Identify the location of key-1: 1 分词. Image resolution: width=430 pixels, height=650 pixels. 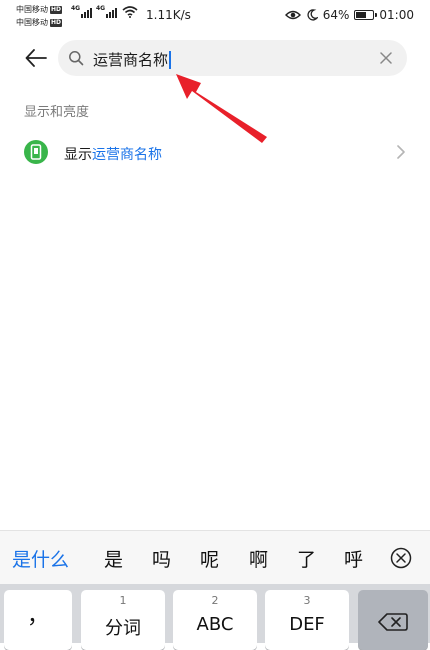
(123, 620).